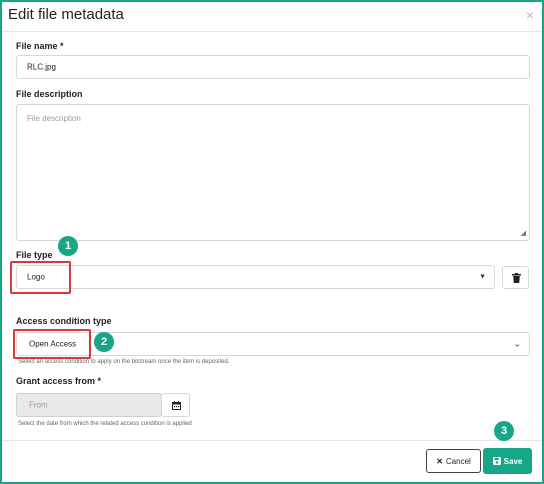 The image size is (544, 484). Describe the element at coordinates (41, 67) in the screenshot. I see `file-name-value: RLC.jpg` at that location.